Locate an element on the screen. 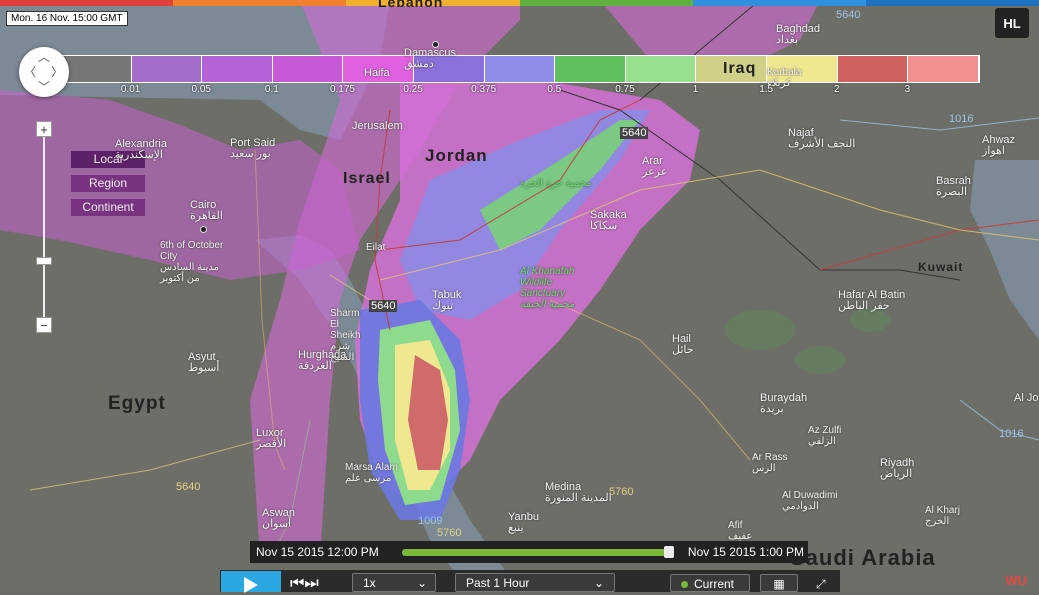 This screenshot has height=595, width=1039. city-al-jo: Al Jo is located at coordinates (1026, 398).